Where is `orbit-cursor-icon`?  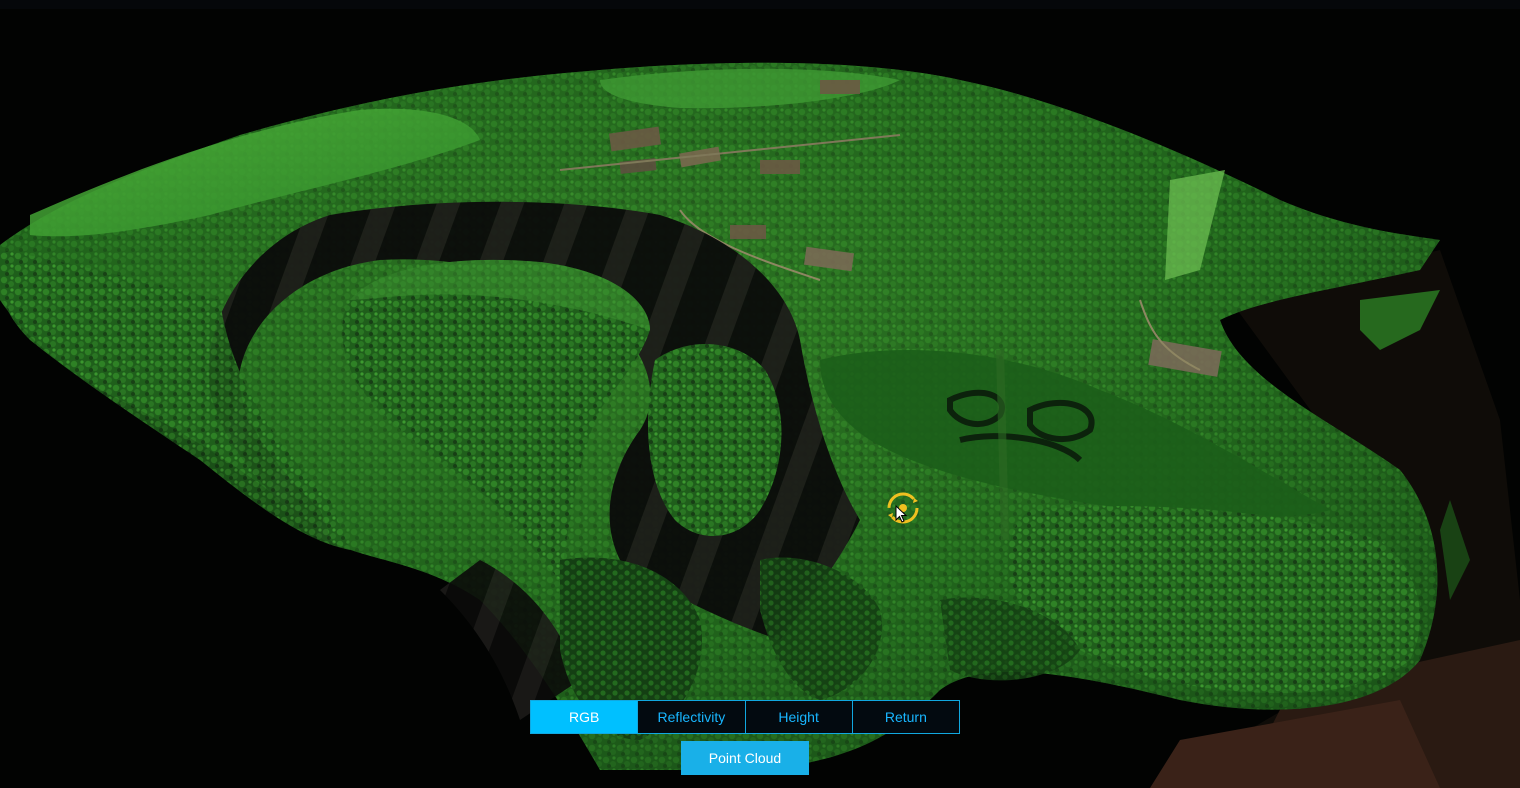
orbit-cursor-icon is located at coordinates (903, 508).